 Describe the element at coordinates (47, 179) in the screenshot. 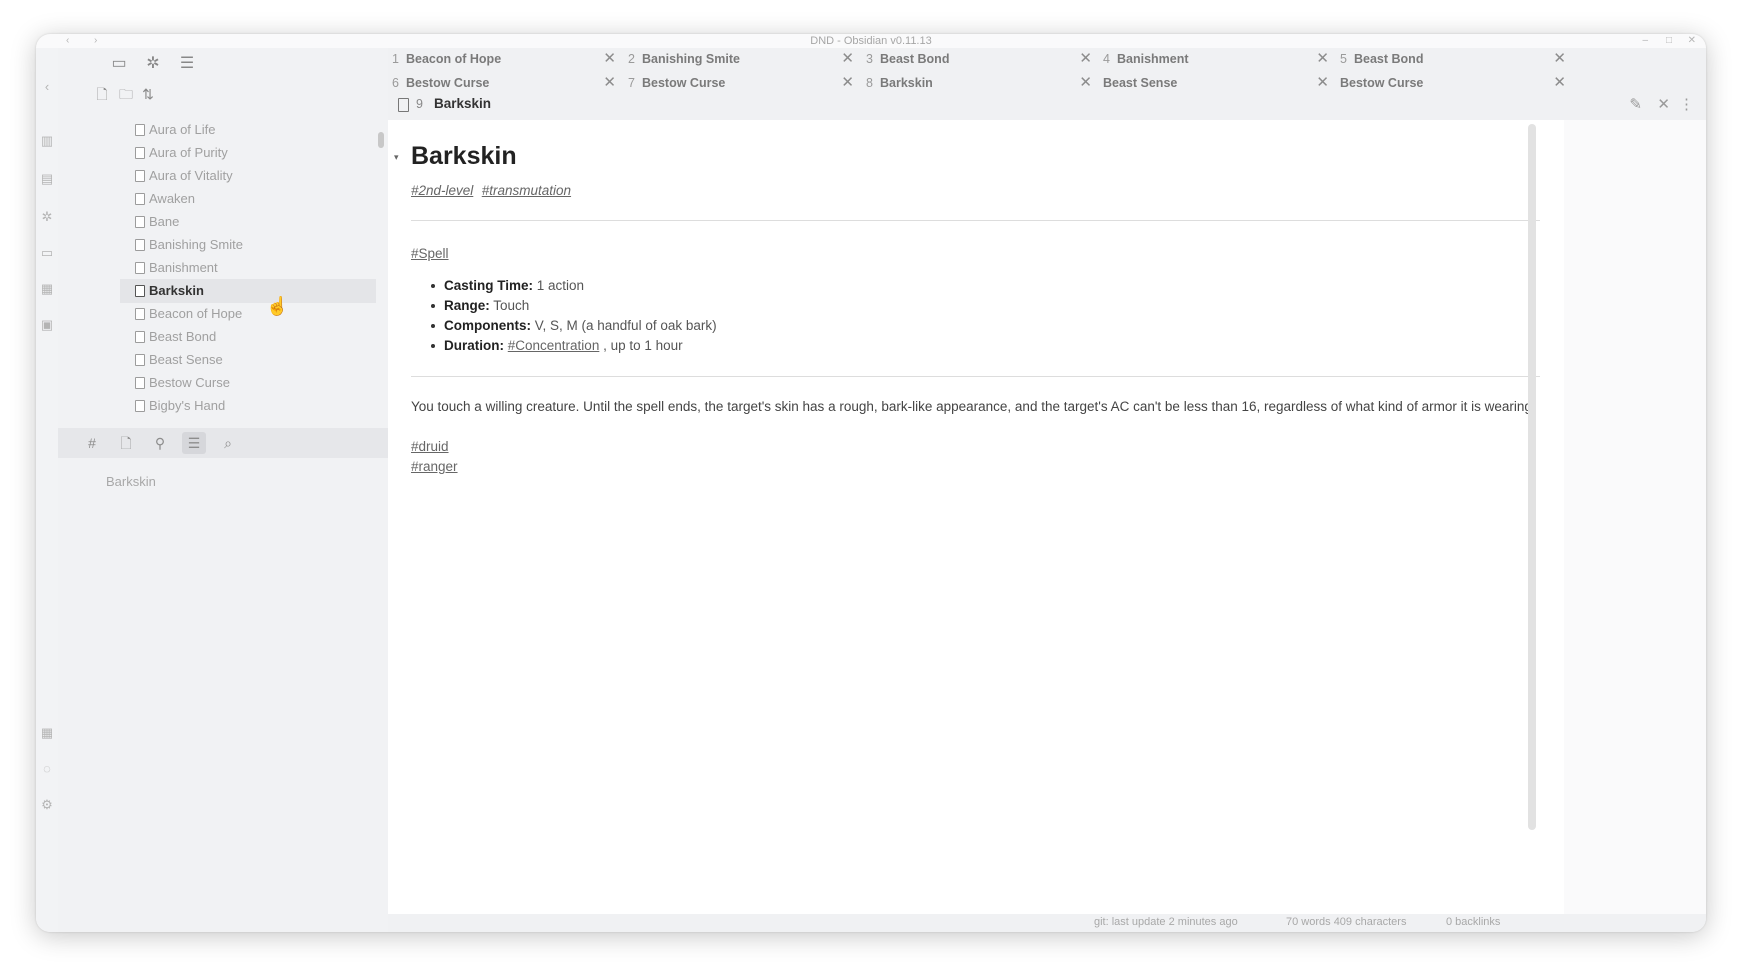

I see `graph-view-icon: ▤` at that location.